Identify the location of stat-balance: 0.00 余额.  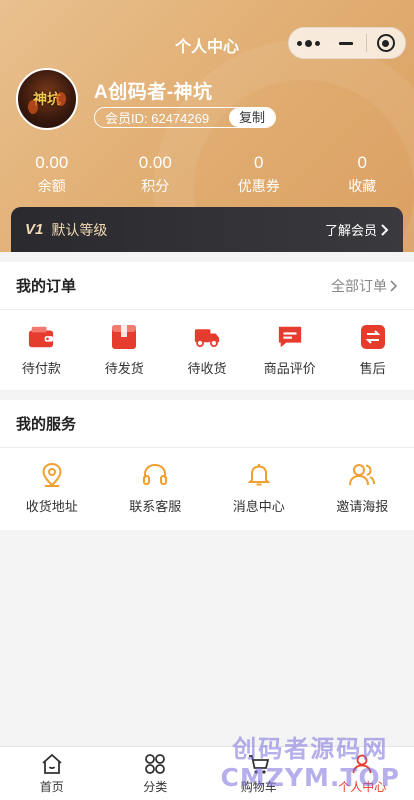
(52, 174).